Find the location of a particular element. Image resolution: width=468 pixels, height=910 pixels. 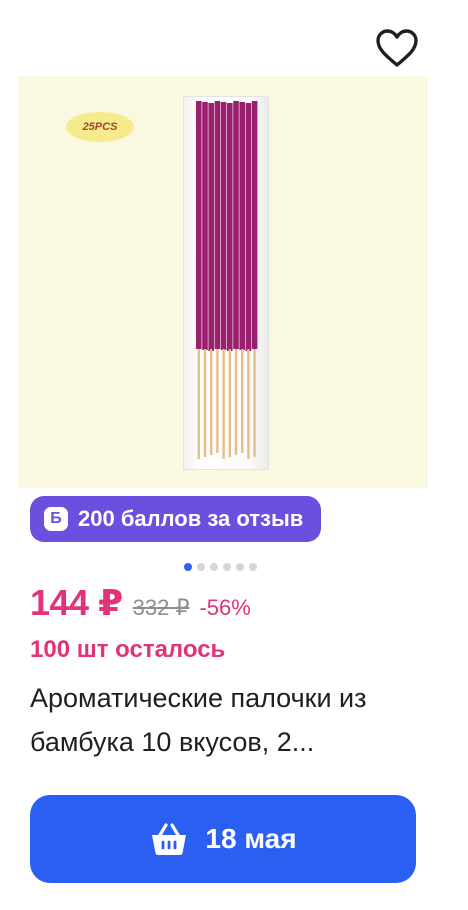

incense-sticks is located at coordinates (227, 280).